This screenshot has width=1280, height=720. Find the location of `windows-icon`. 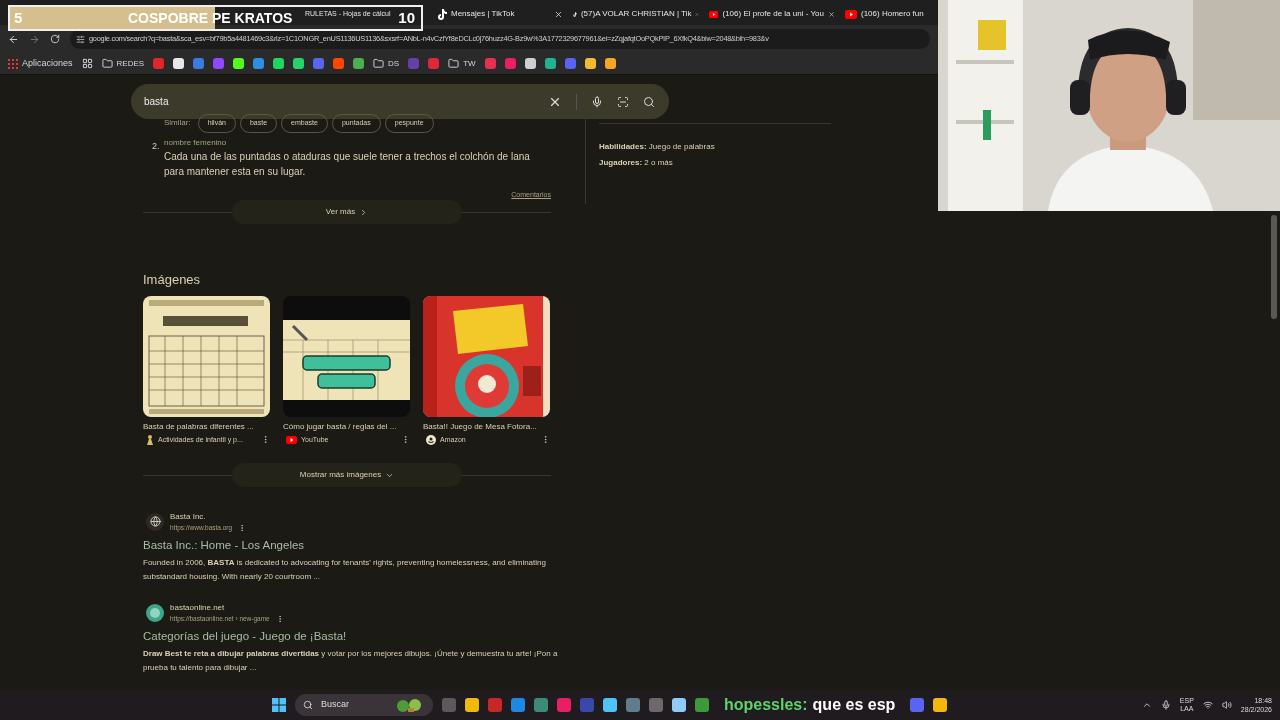

windows-icon is located at coordinates (279, 705).